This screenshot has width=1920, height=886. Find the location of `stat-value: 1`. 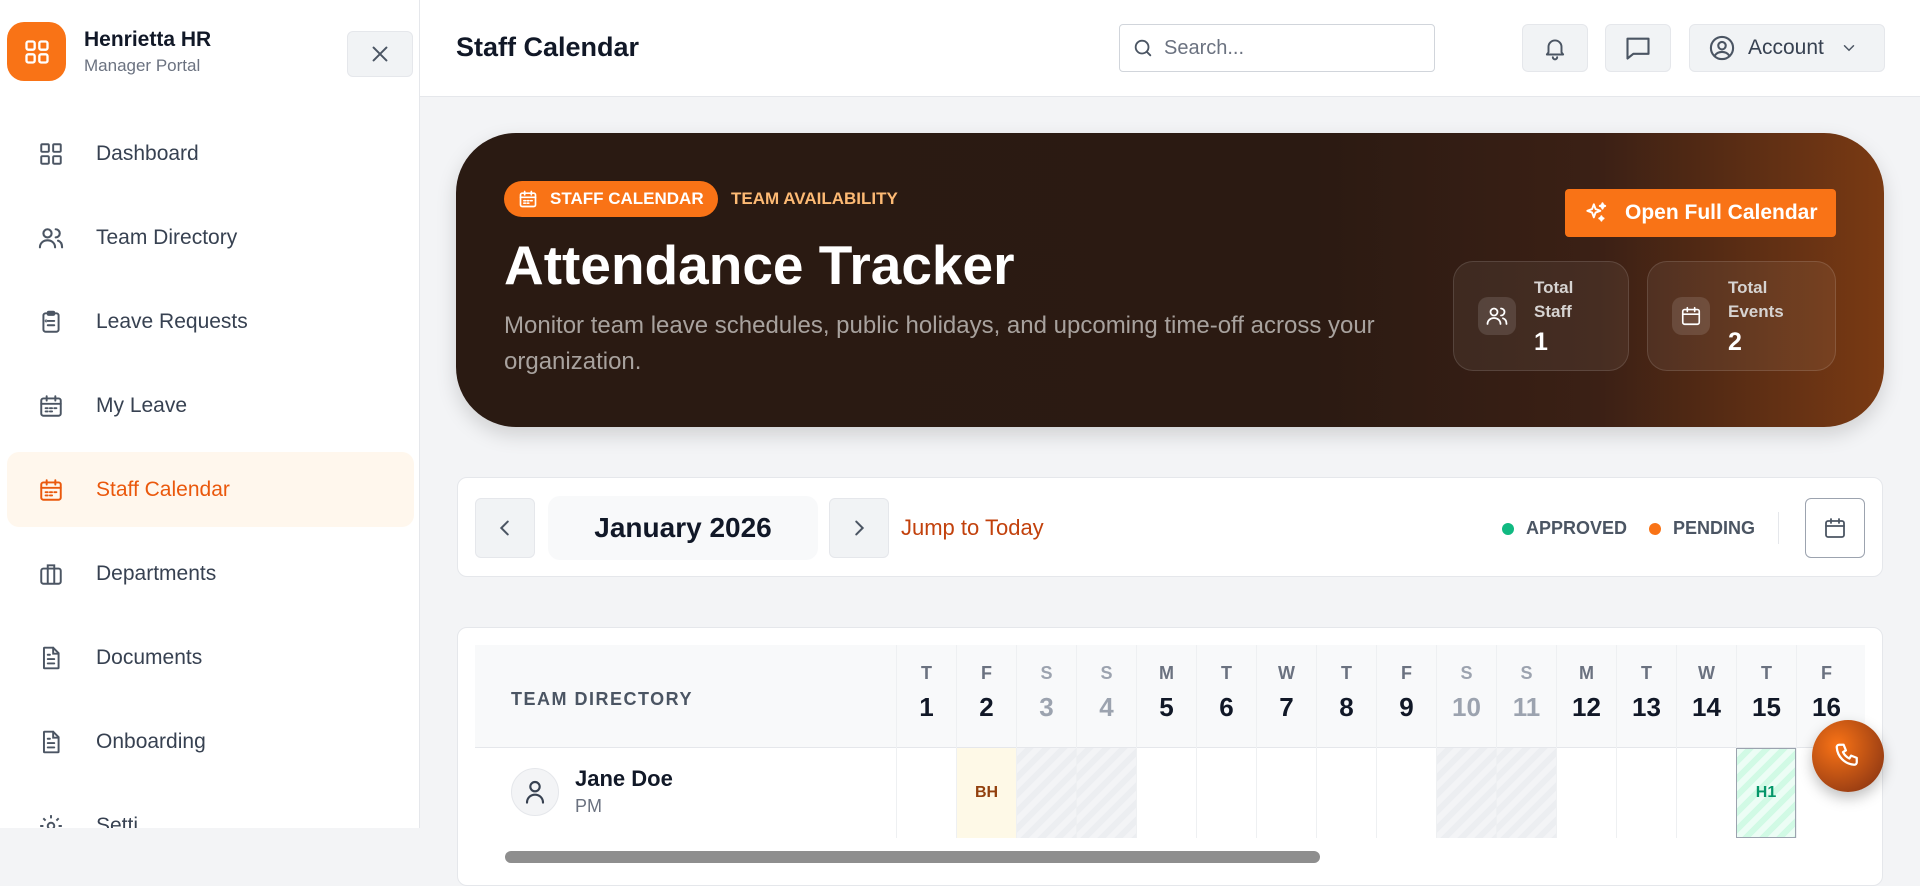

stat-value: 1 is located at coordinates (1541, 341).